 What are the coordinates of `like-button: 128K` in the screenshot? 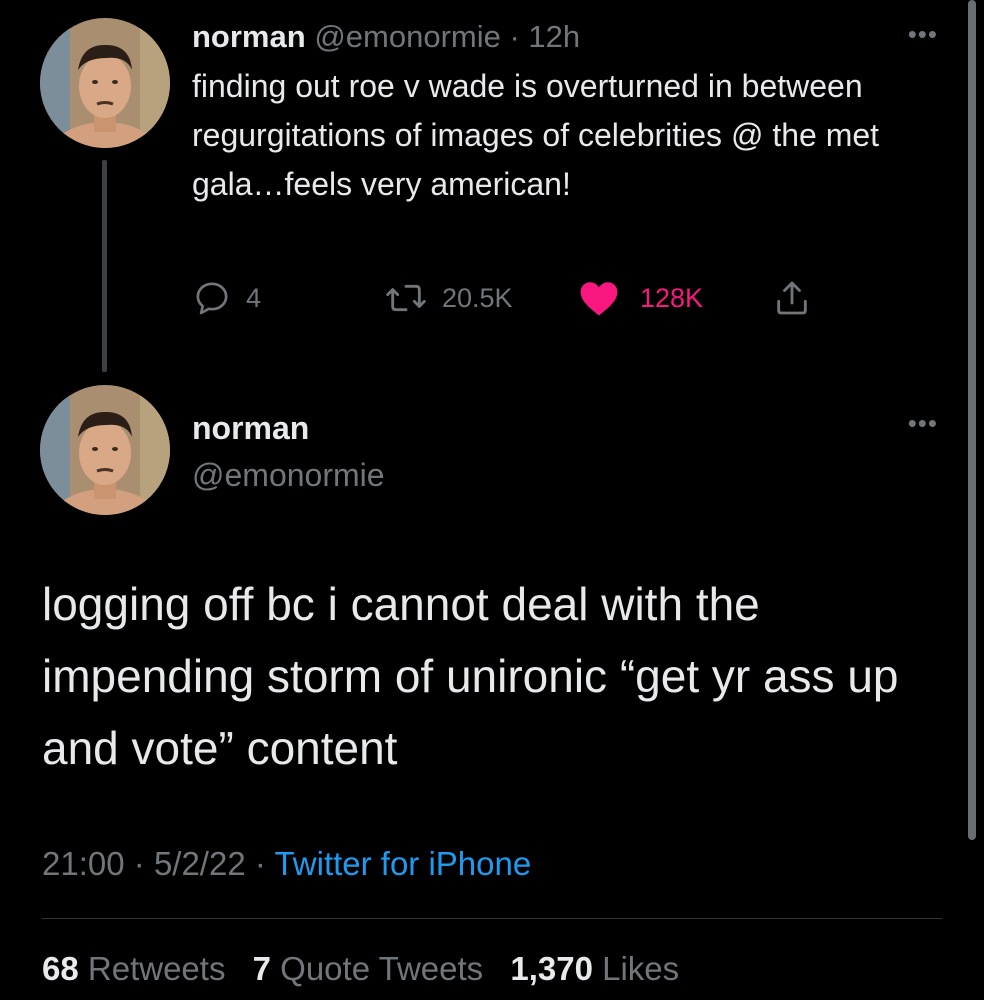 It's located at (640, 298).